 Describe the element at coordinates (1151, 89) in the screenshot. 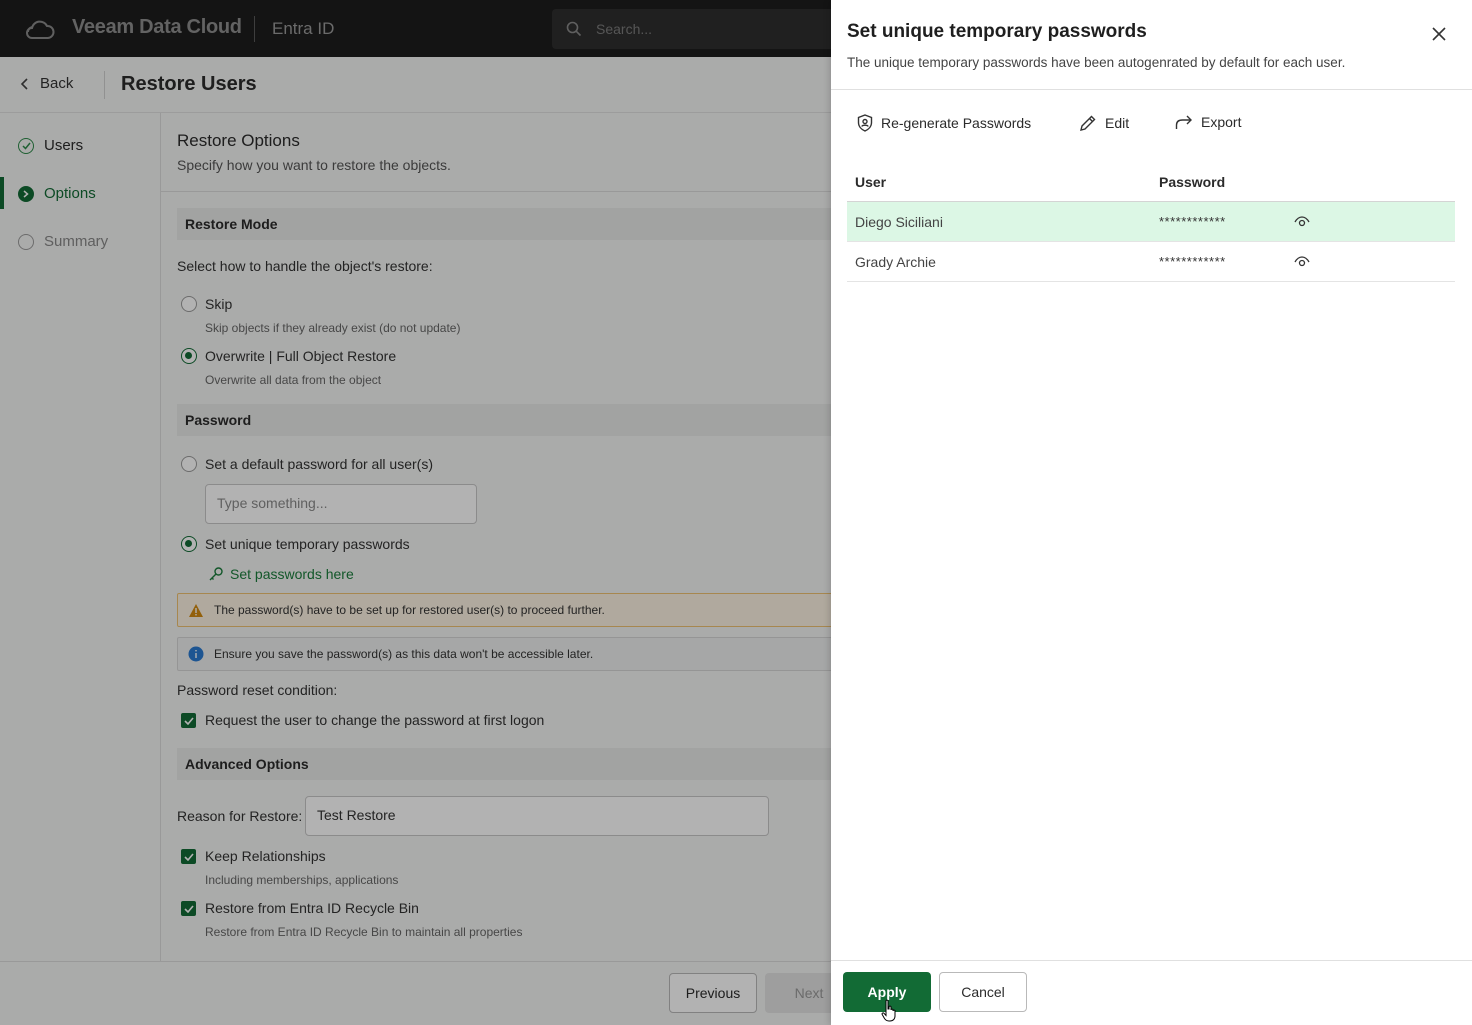

I see `drawer-divider` at that location.